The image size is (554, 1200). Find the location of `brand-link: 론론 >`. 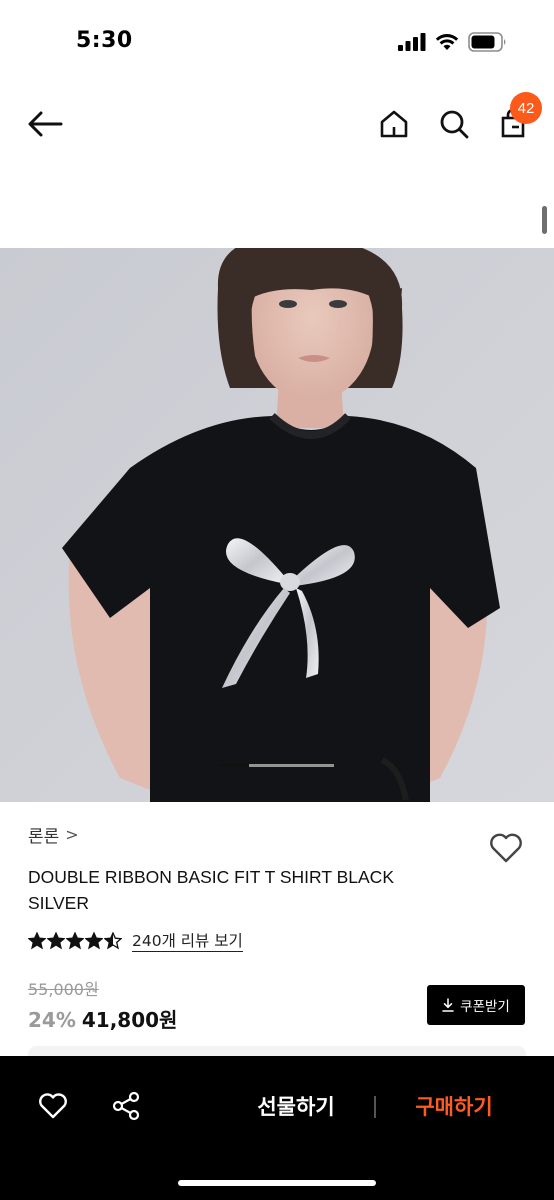

brand-link: 론론 > is located at coordinates (278, 834).